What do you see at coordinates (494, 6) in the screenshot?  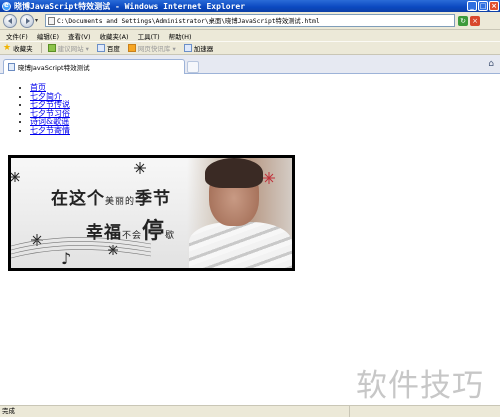 I see `close-button: ×` at bounding box center [494, 6].